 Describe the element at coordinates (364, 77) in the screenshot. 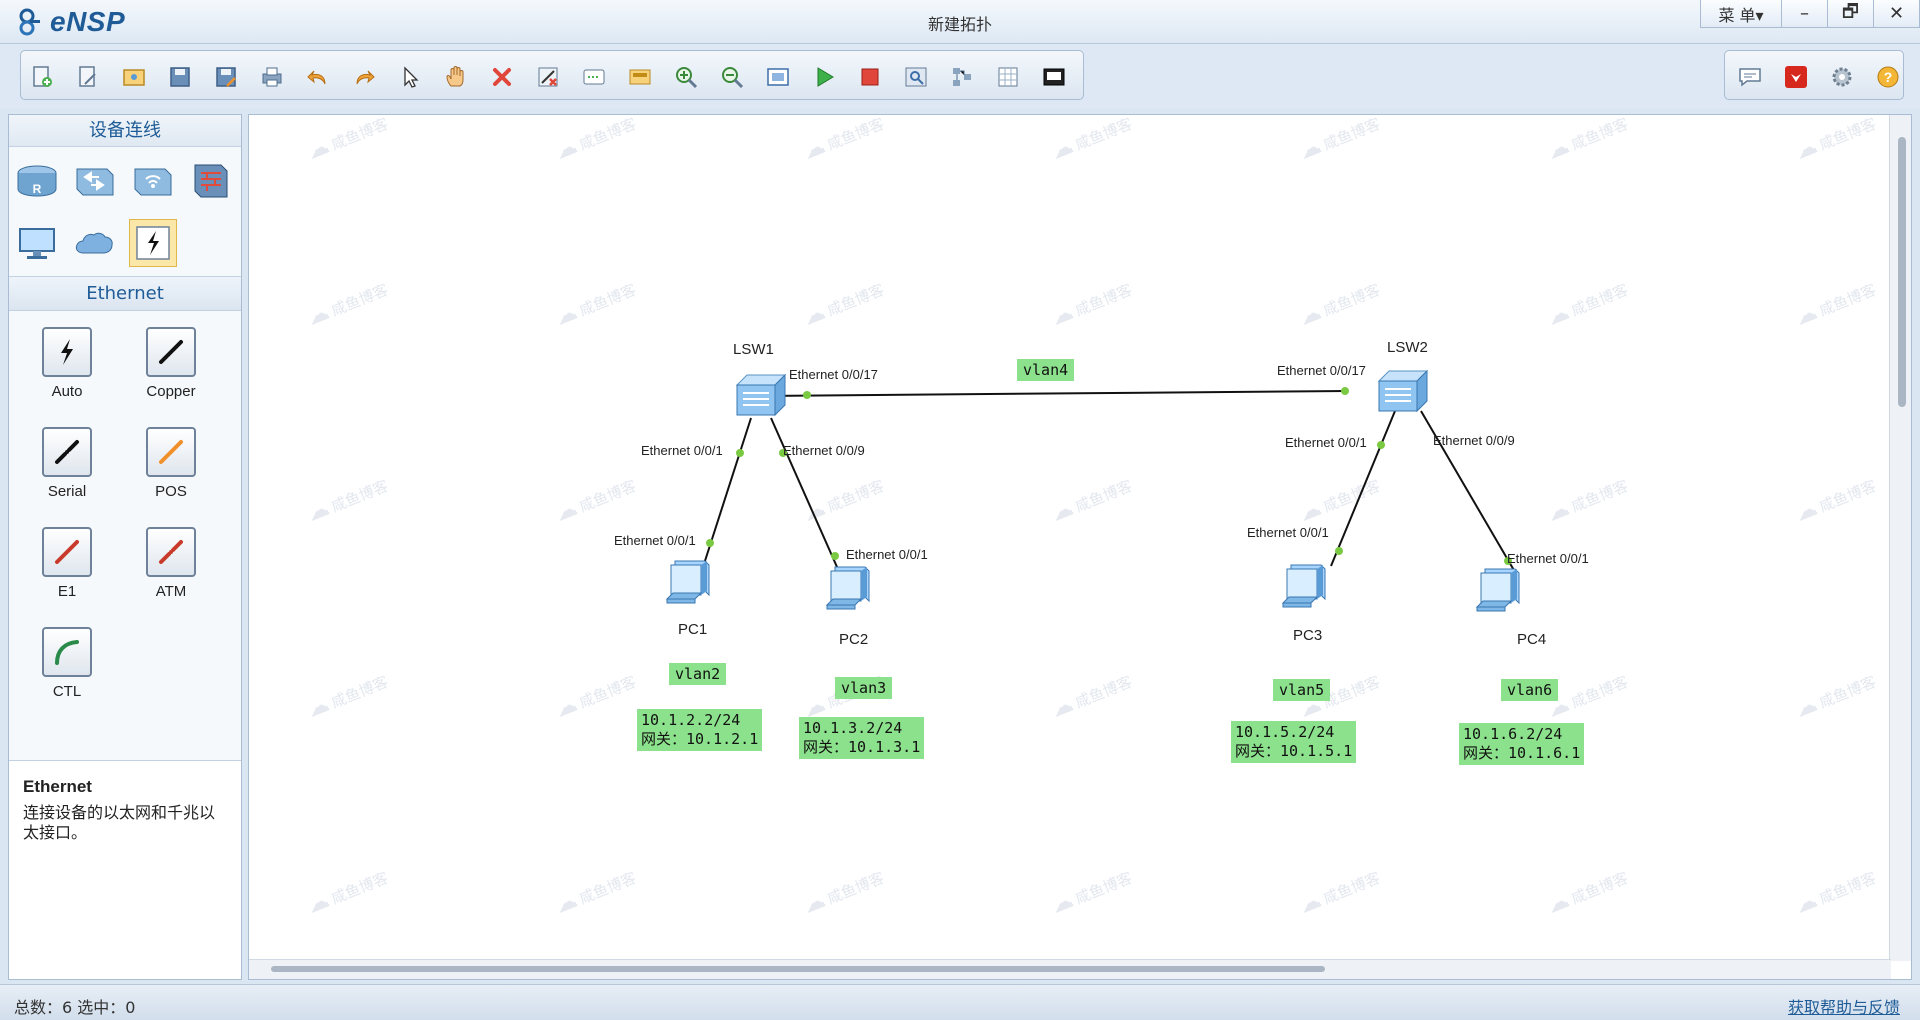

I see `redo-icon` at that location.